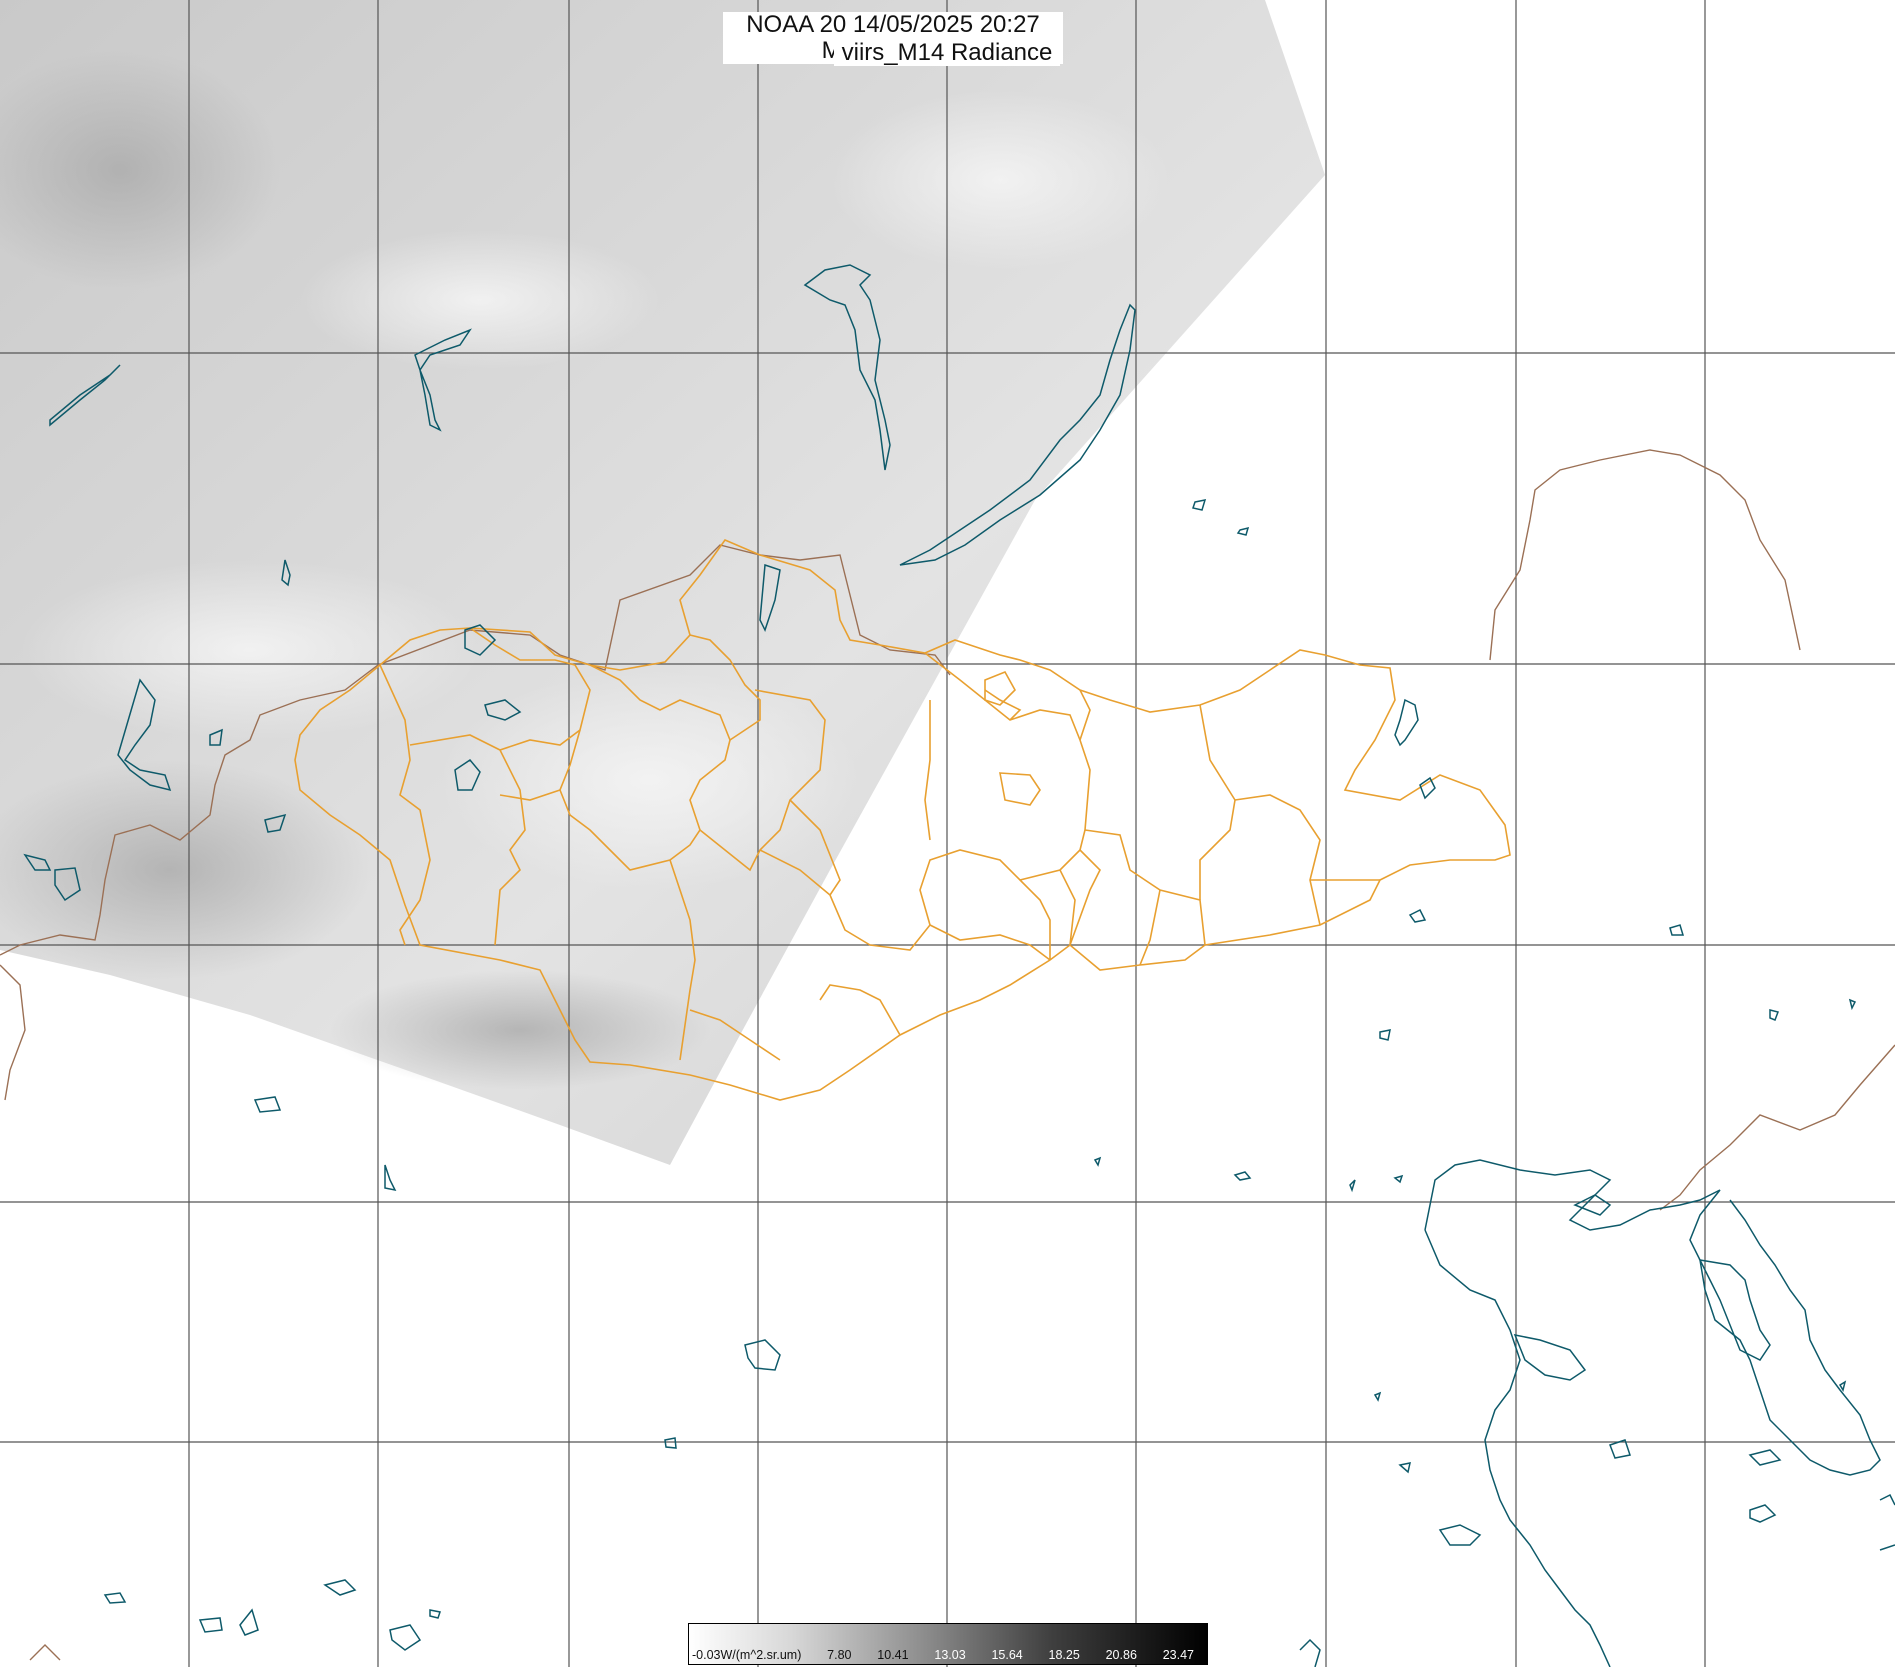  Describe the element at coordinates (747, 1655) in the screenshot. I see `colorbar-label: -0.03W/(m^2.sr.um)` at that location.